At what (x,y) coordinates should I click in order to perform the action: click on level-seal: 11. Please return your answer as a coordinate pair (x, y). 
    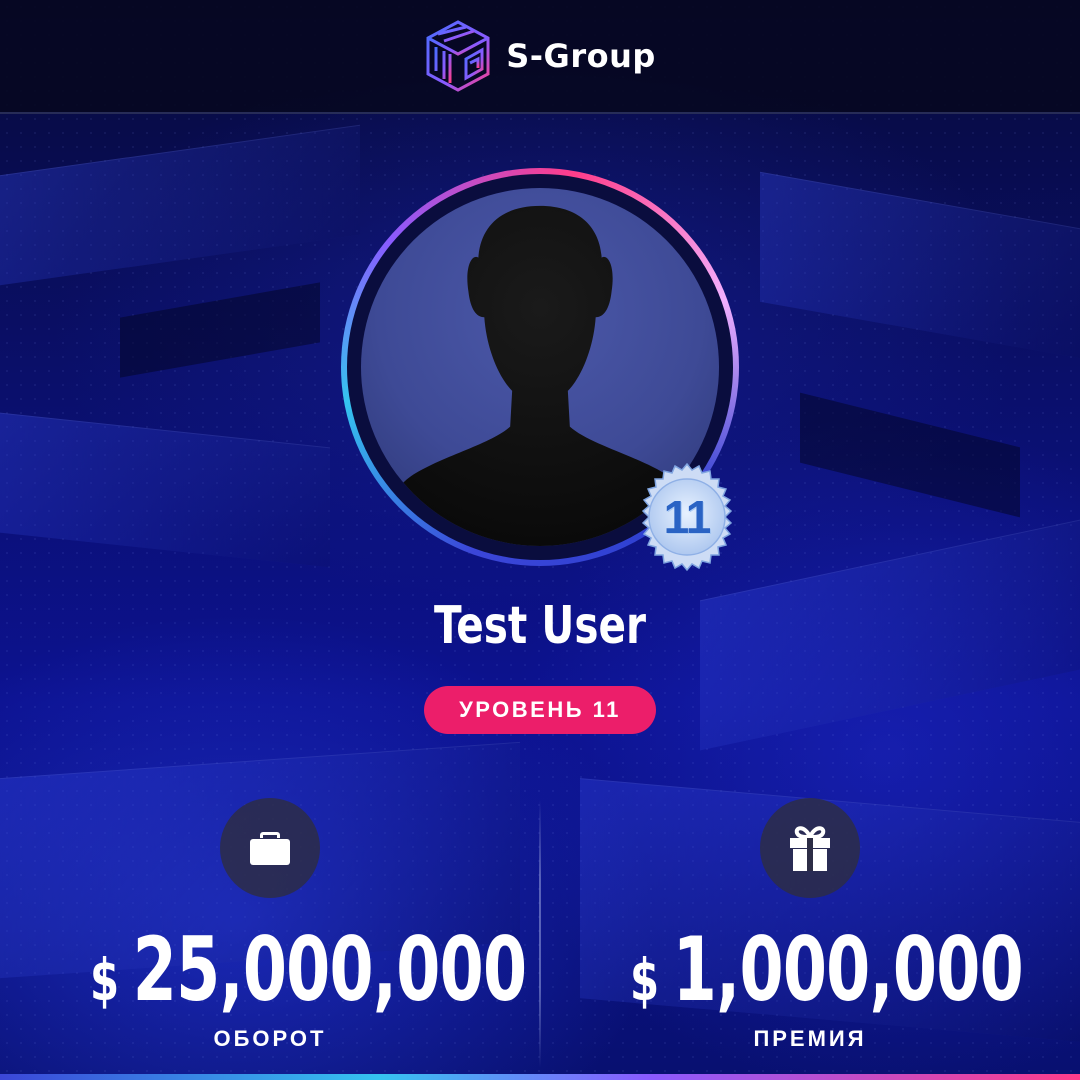
    Looking at the image, I should click on (687, 517).